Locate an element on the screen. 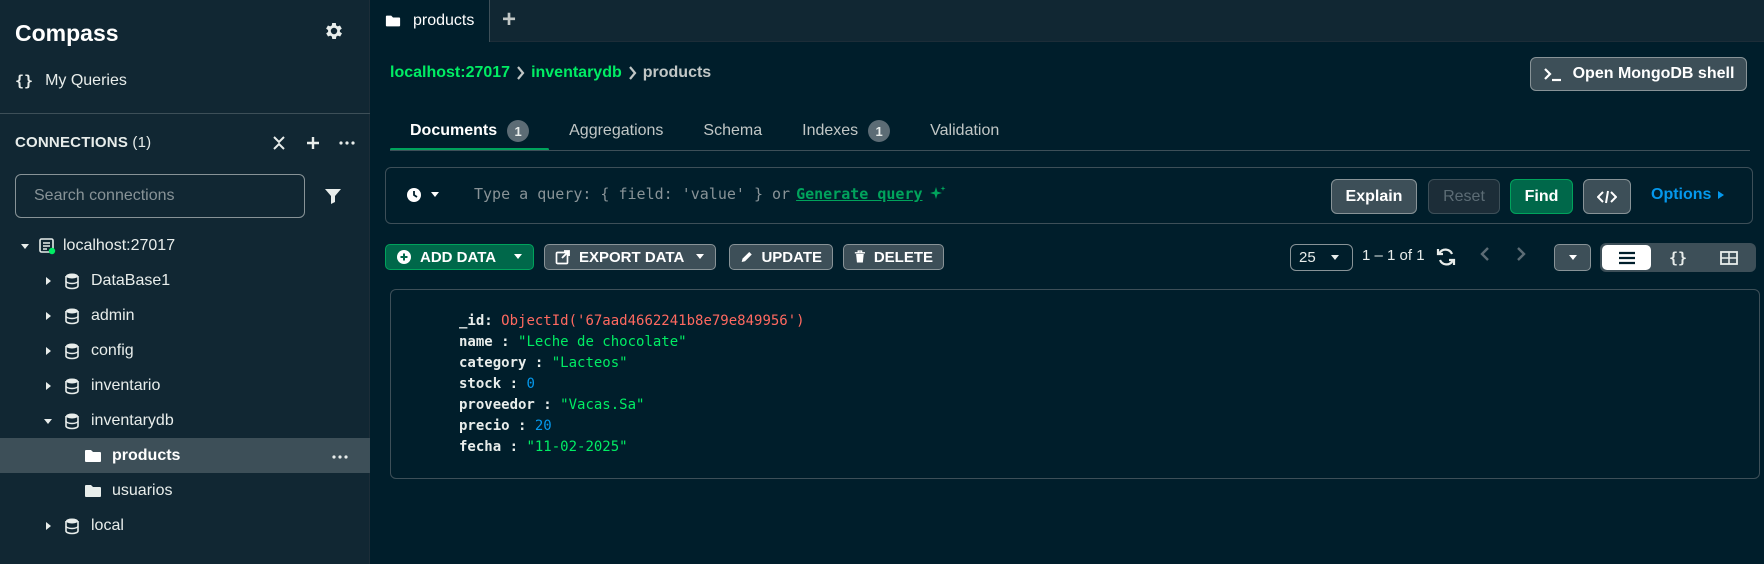 The height and width of the screenshot is (564, 1764). new-tab-button: + is located at coordinates (509, 20).